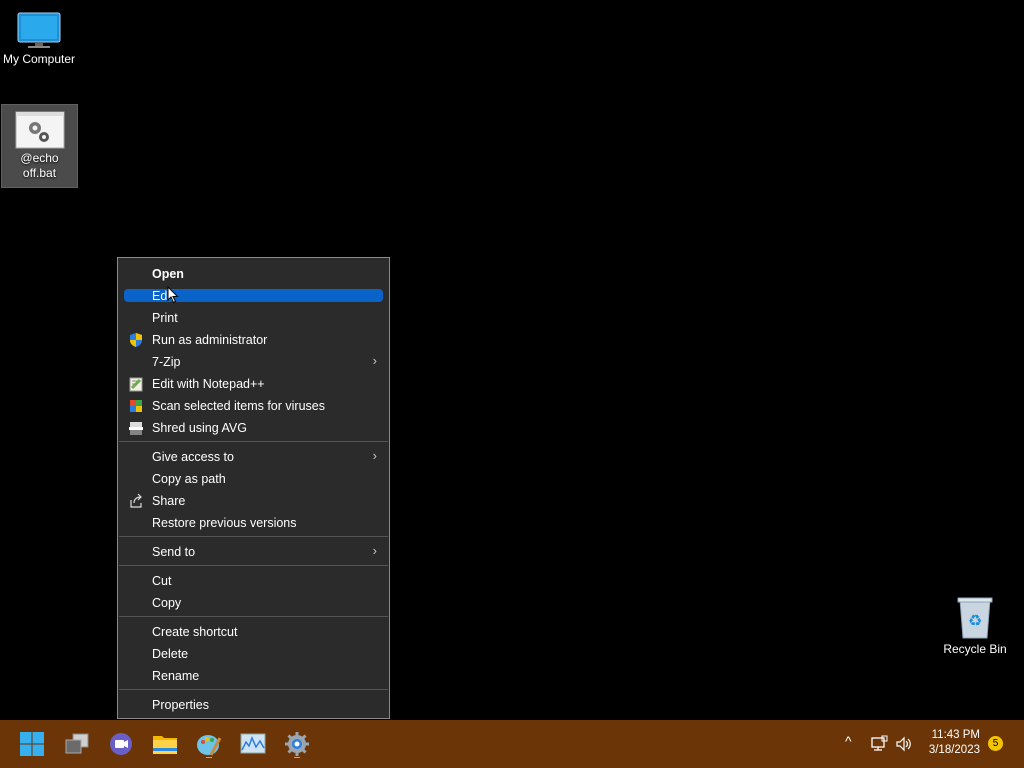  Describe the element at coordinates (975, 649) in the screenshot. I see `desktop-icon-label: Recycle Bin` at that location.